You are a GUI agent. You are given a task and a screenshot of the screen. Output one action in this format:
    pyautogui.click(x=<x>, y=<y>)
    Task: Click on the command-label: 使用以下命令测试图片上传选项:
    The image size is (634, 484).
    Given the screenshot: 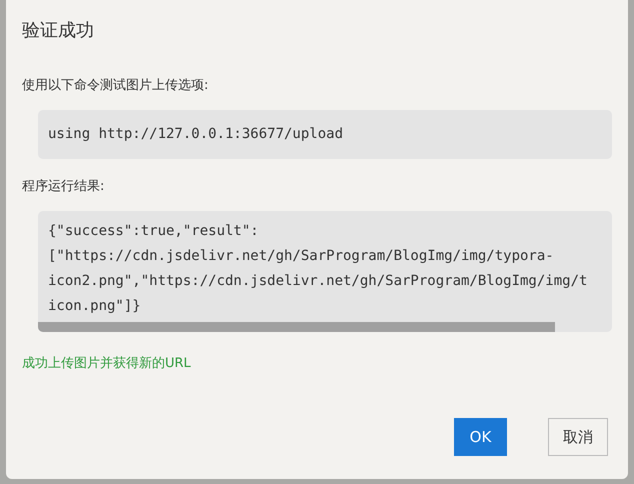 What is the action you would take?
    pyautogui.click(x=116, y=85)
    